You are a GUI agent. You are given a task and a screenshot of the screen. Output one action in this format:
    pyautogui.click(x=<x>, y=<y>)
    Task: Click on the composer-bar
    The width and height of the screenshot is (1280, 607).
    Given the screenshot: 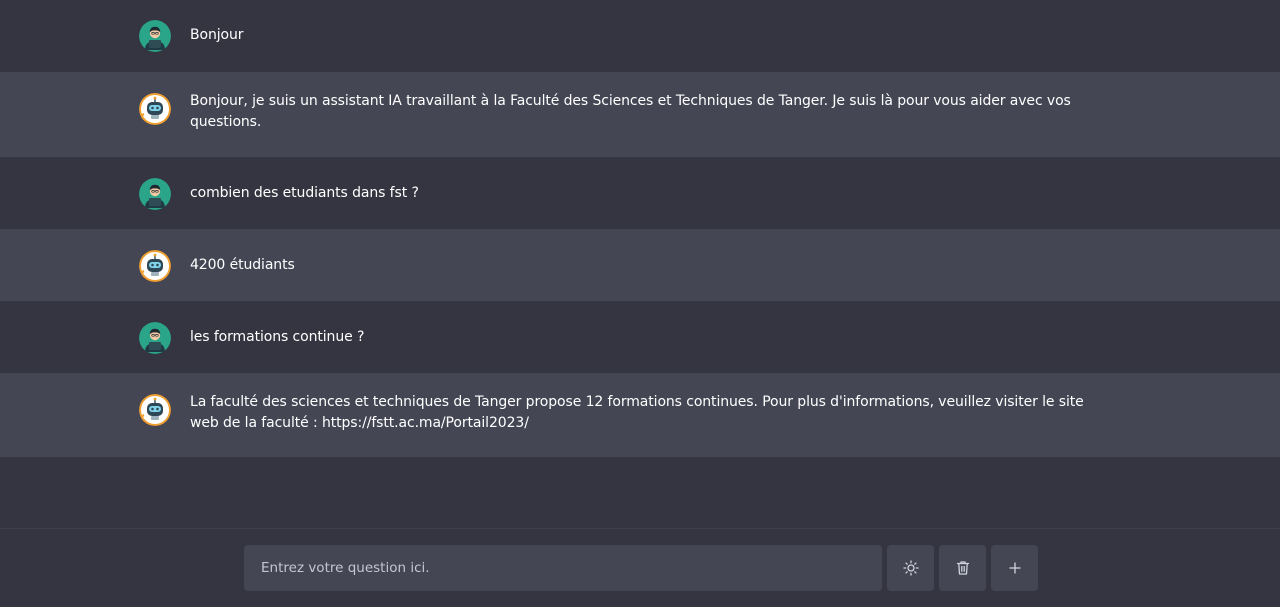 What is the action you would take?
    pyautogui.click(x=640, y=568)
    